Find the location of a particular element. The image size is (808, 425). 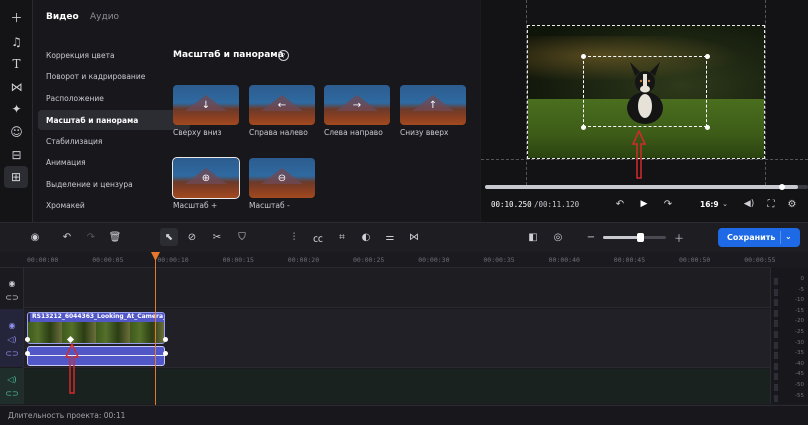

ruler-tick-label: 00:00:40 is located at coordinates (564, 260).